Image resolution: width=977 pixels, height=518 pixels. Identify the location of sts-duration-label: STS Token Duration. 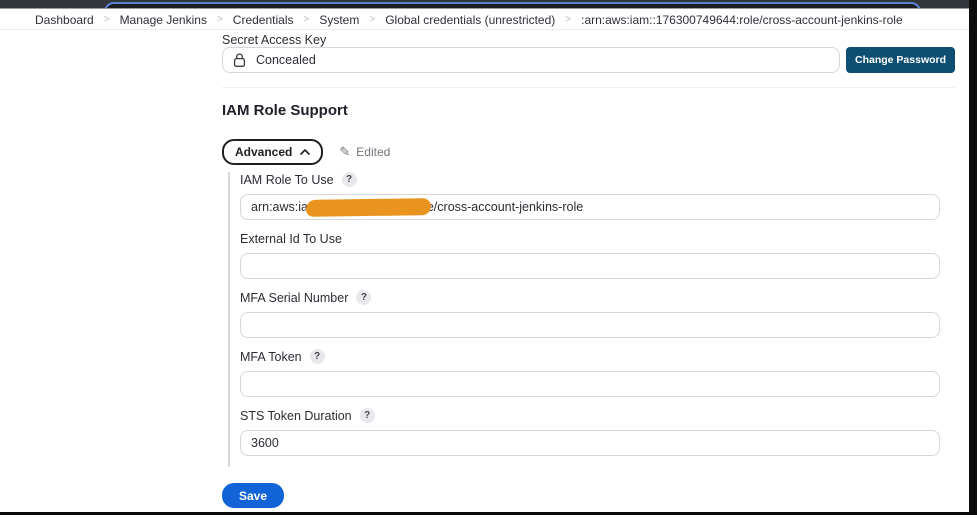
(296, 415).